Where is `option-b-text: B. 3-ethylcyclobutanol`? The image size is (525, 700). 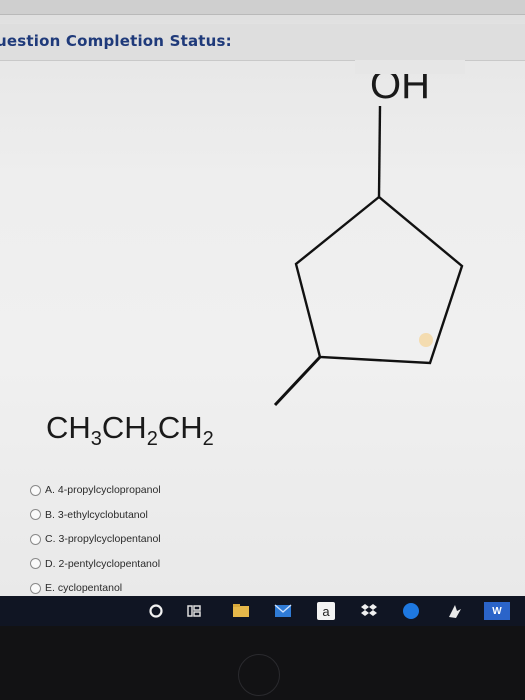
option-b-text: B. 3-ethylcyclobutanol is located at coordinates (96, 514).